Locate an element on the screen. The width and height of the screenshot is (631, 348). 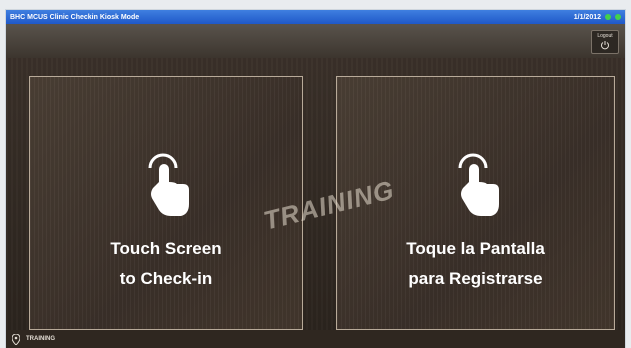
titlebar-right: 1/1/2012 is located at coordinates (597, 17).